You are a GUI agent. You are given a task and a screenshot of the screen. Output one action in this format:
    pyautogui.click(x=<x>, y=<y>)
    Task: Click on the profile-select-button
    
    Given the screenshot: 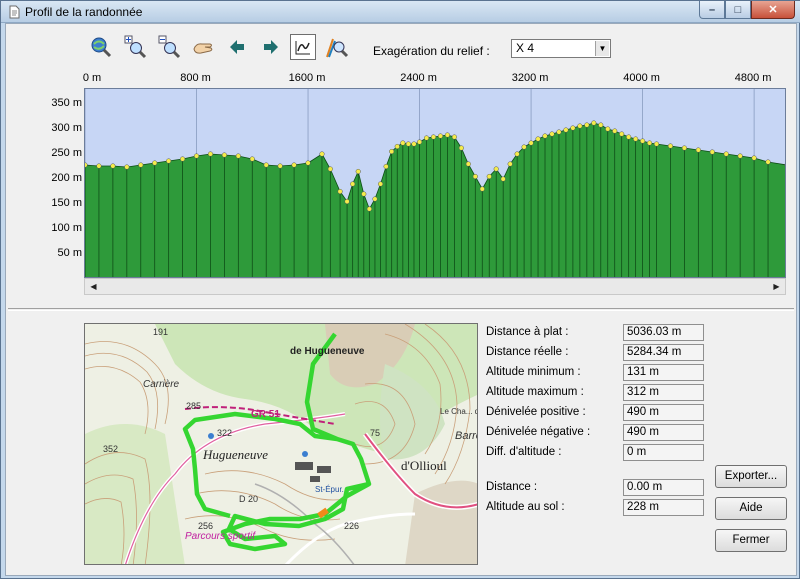 What is the action you would take?
    pyautogui.click(x=303, y=47)
    